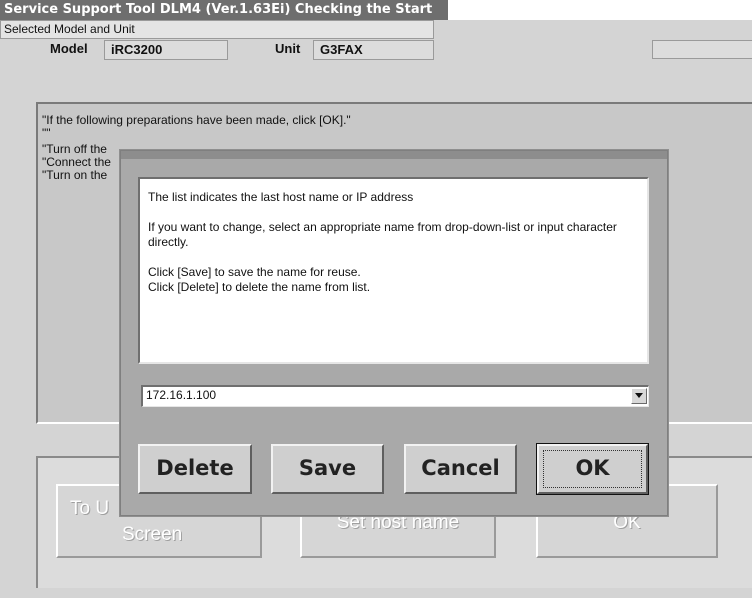 The height and width of the screenshot is (598, 752). I want to click on cancel-button: Cancel, so click(460, 469).